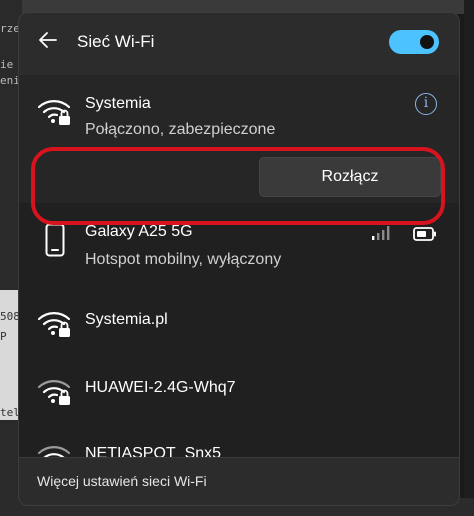  I want to click on network-name: Systemia, so click(118, 103).